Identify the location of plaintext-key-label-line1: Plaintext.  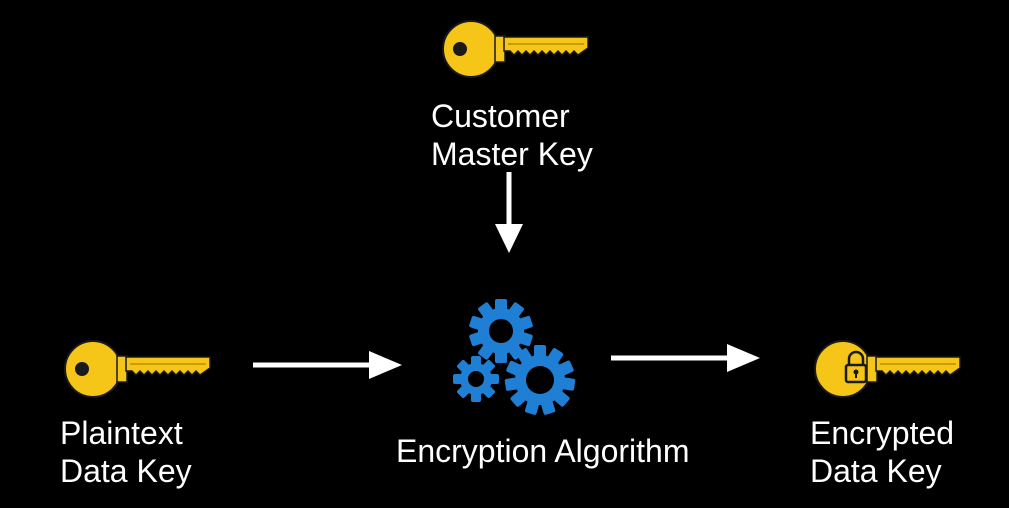
(121, 433).